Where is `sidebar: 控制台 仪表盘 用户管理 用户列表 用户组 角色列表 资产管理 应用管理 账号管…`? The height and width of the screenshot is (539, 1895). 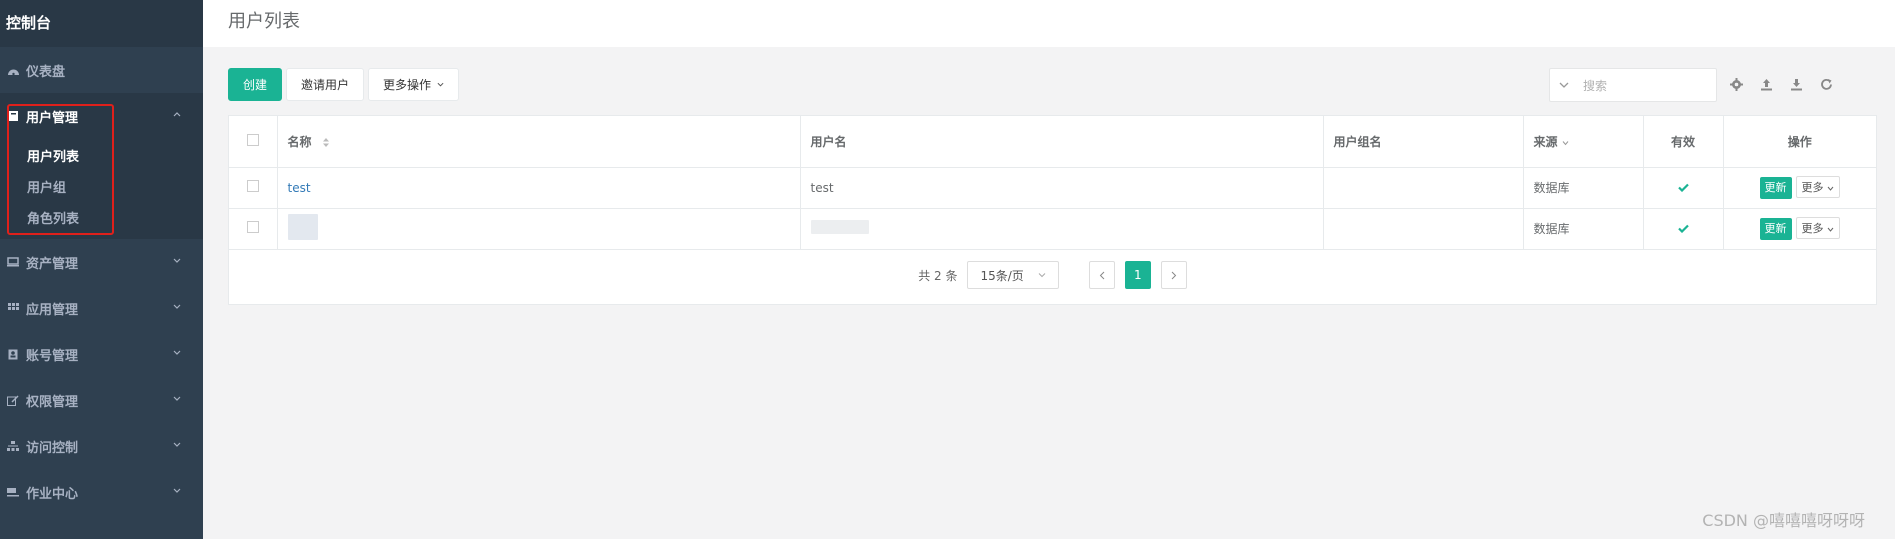
sidebar: 控制台 仪表盘 用户管理 用户列表 用户组 角色列表 资产管理 应用管理 账号管… is located at coordinates (101, 269).